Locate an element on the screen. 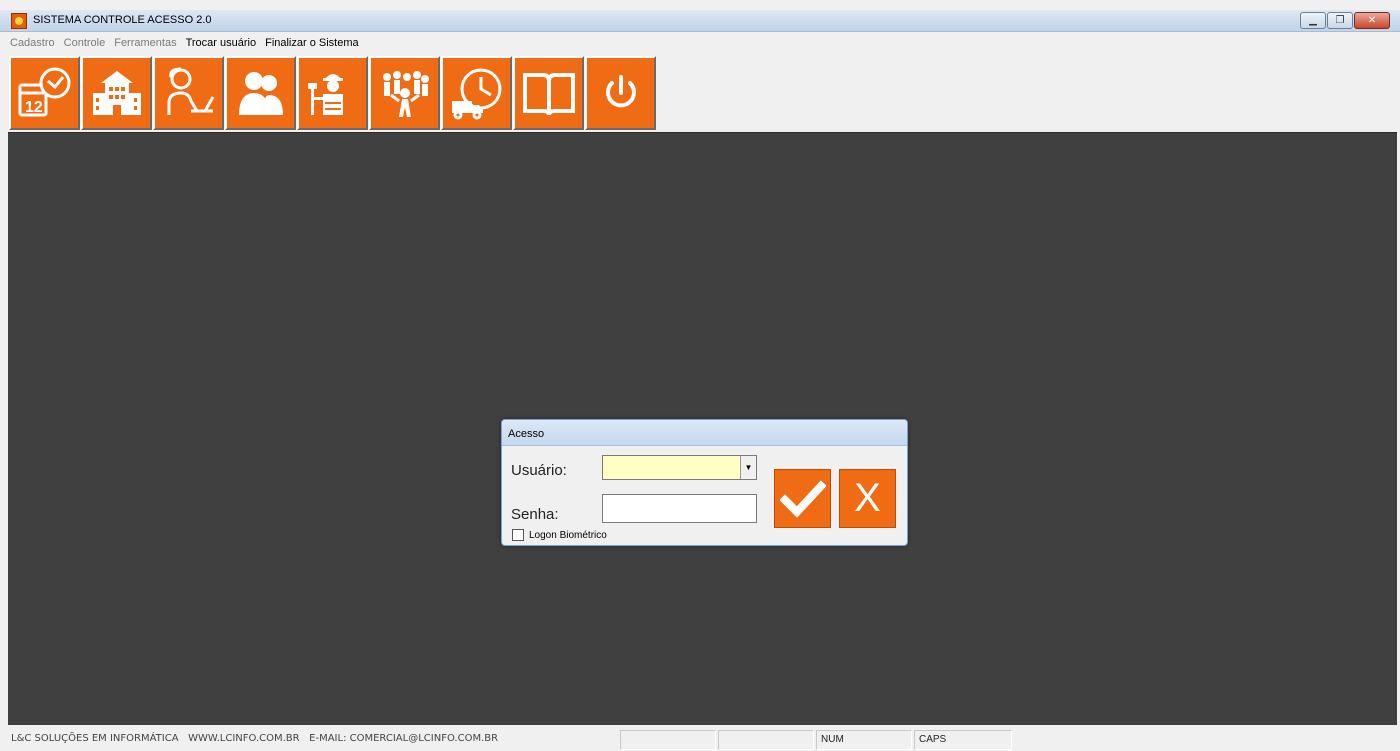  user-combo: ▼ is located at coordinates (679, 467).